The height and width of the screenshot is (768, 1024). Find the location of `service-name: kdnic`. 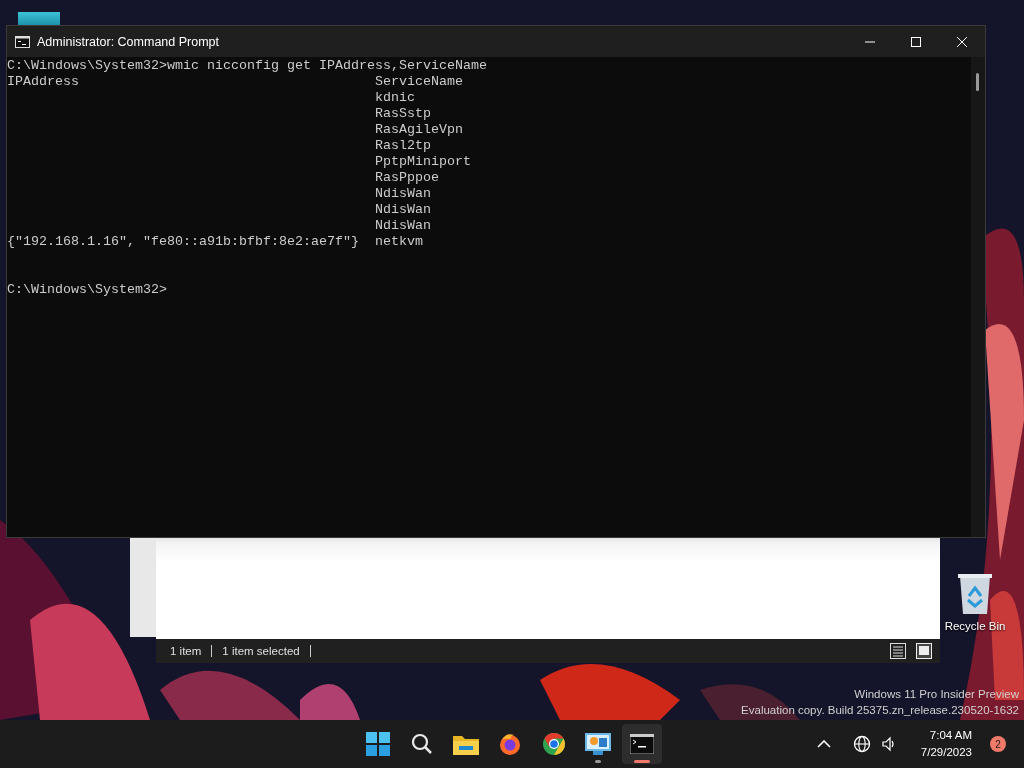

service-name: kdnic is located at coordinates (395, 98).